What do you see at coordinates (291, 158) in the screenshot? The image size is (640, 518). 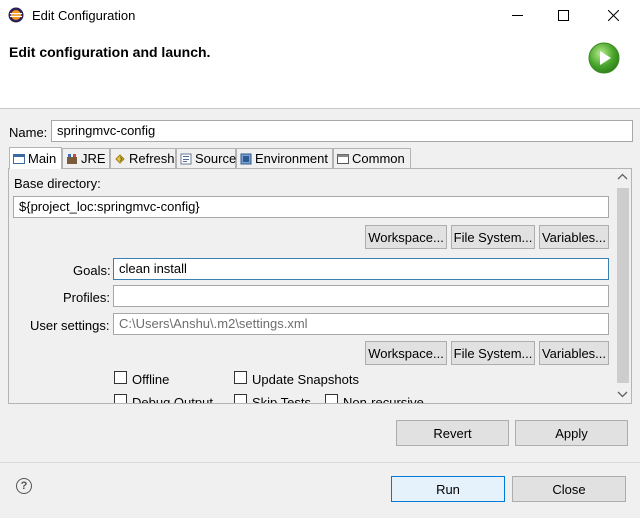 I see `tab-label: Environment` at bounding box center [291, 158].